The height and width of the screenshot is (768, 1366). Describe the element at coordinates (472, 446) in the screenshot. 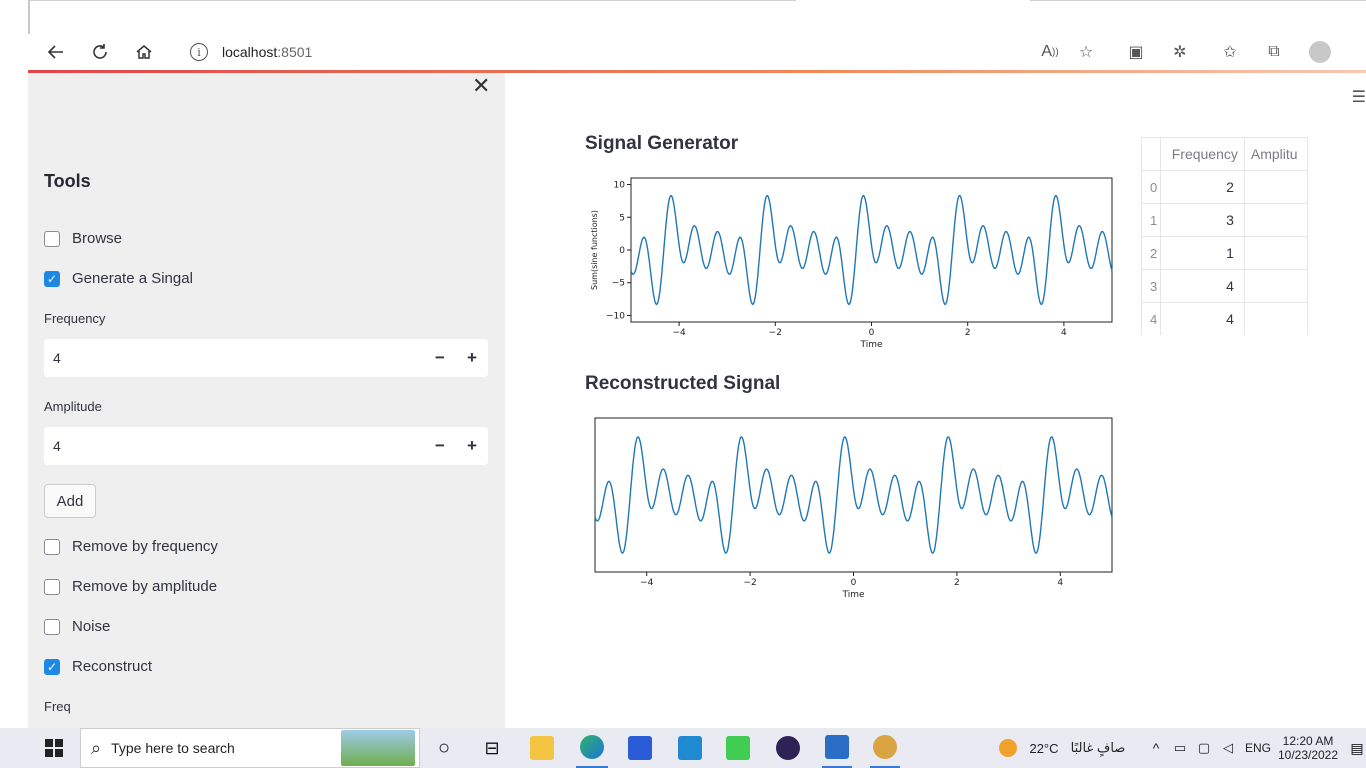

I see `amplitude-increment-button: +` at that location.